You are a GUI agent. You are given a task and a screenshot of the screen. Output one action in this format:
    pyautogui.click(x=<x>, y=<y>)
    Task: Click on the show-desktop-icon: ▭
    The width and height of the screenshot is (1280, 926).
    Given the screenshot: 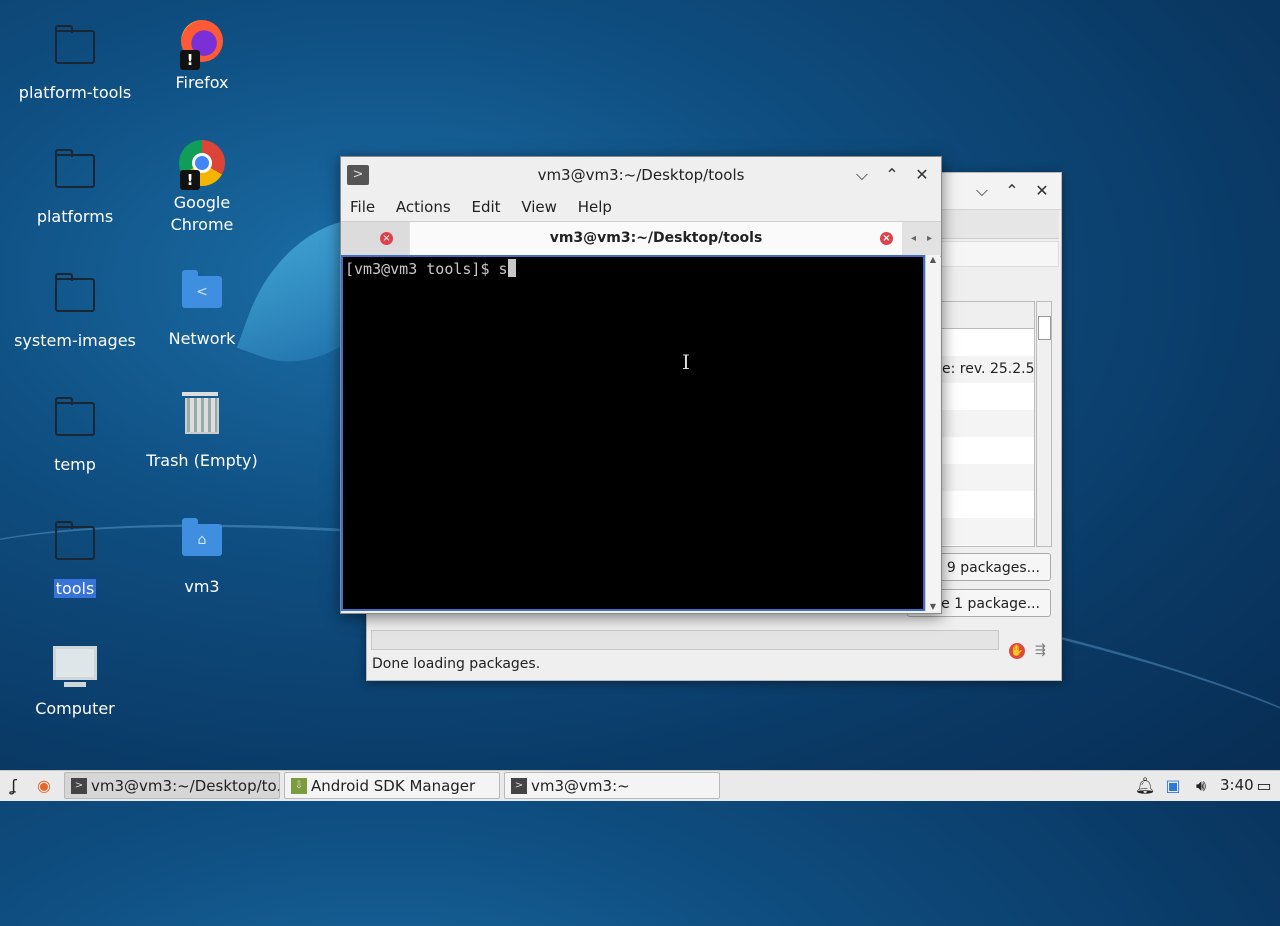 What is the action you would take?
    pyautogui.click(x=1264, y=786)
    